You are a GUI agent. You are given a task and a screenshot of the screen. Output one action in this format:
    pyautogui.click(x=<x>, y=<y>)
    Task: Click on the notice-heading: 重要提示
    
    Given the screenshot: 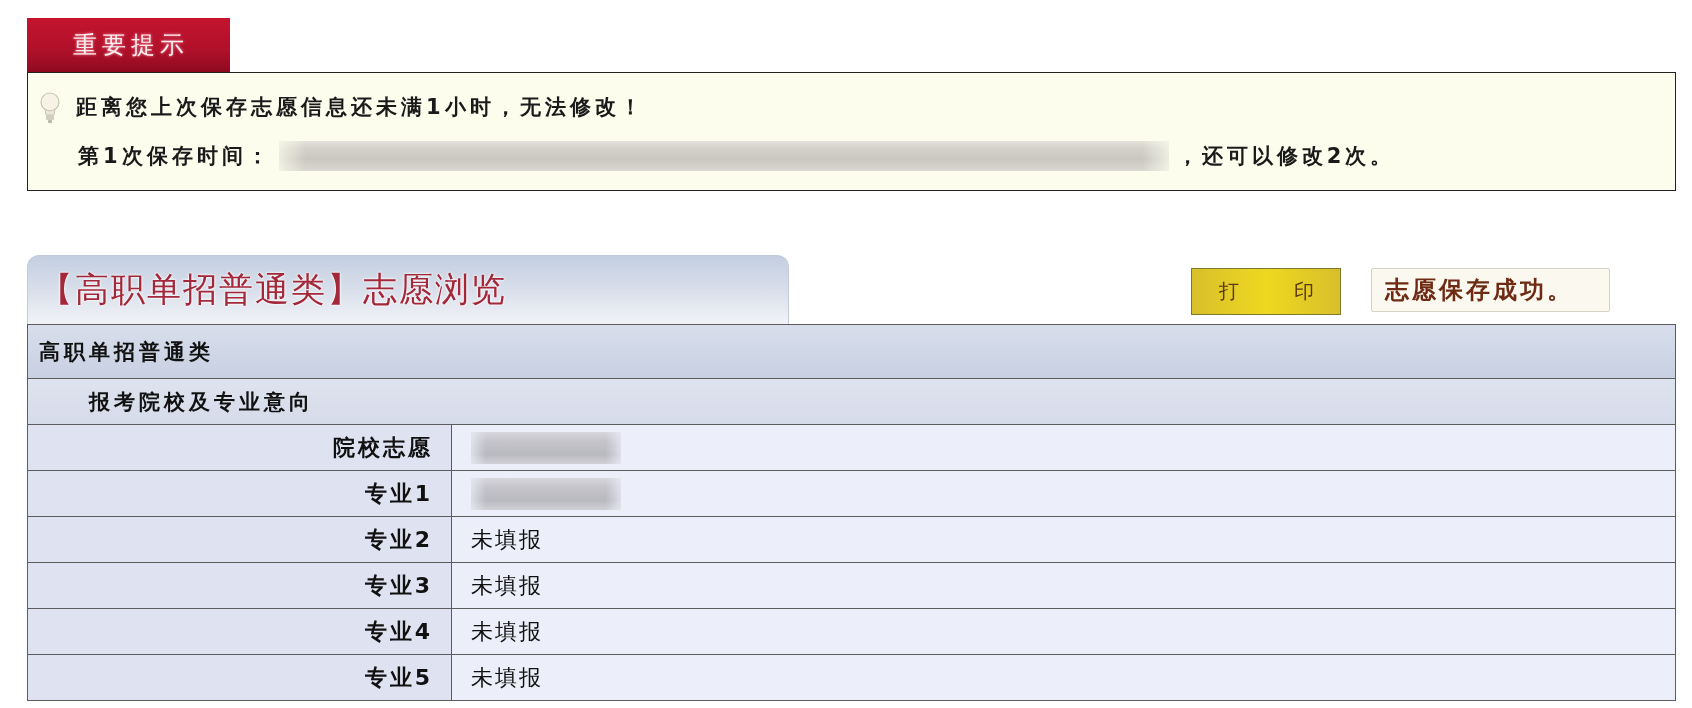 What is the action you would take?
    pyautogui.click(x=128, y=45)
    